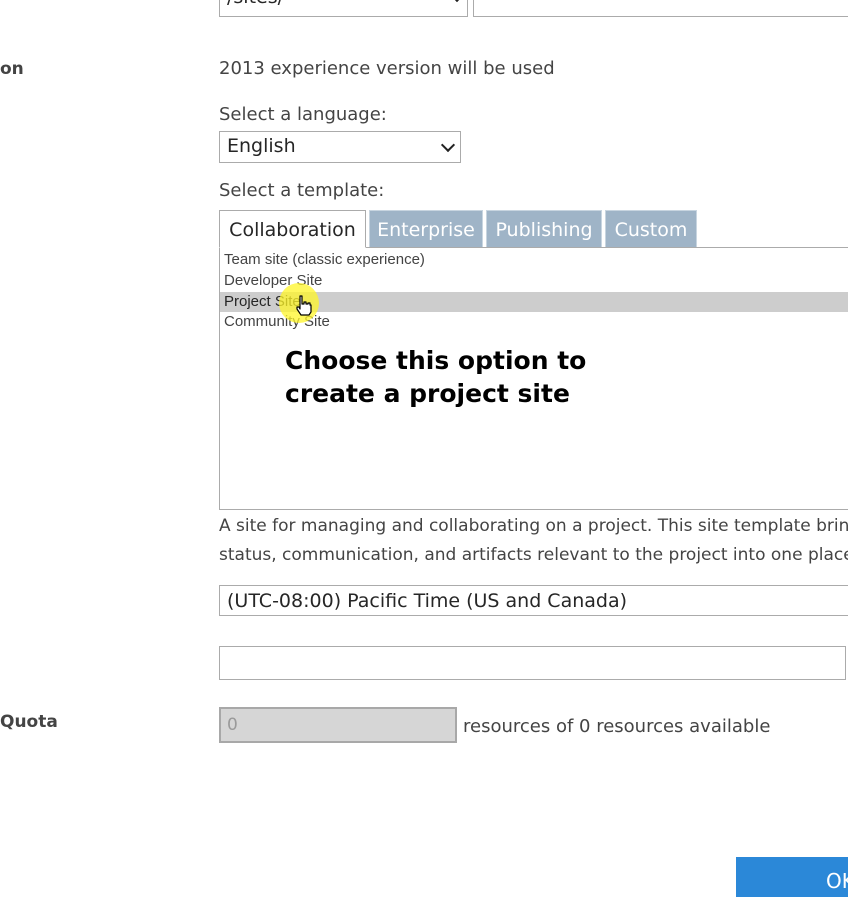  What do you see at coordinates (387, 68) in the screenshot?
I see `experience-version-text: 2013 experience version will be used` at bounding box center [387, 68].